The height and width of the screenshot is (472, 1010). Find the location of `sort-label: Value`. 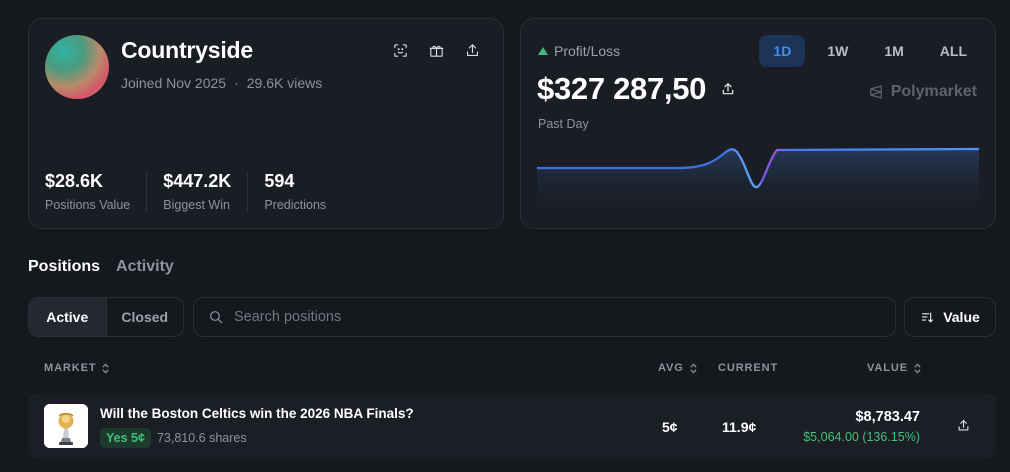

sort-label: Value is located at coordinates (961, 317).